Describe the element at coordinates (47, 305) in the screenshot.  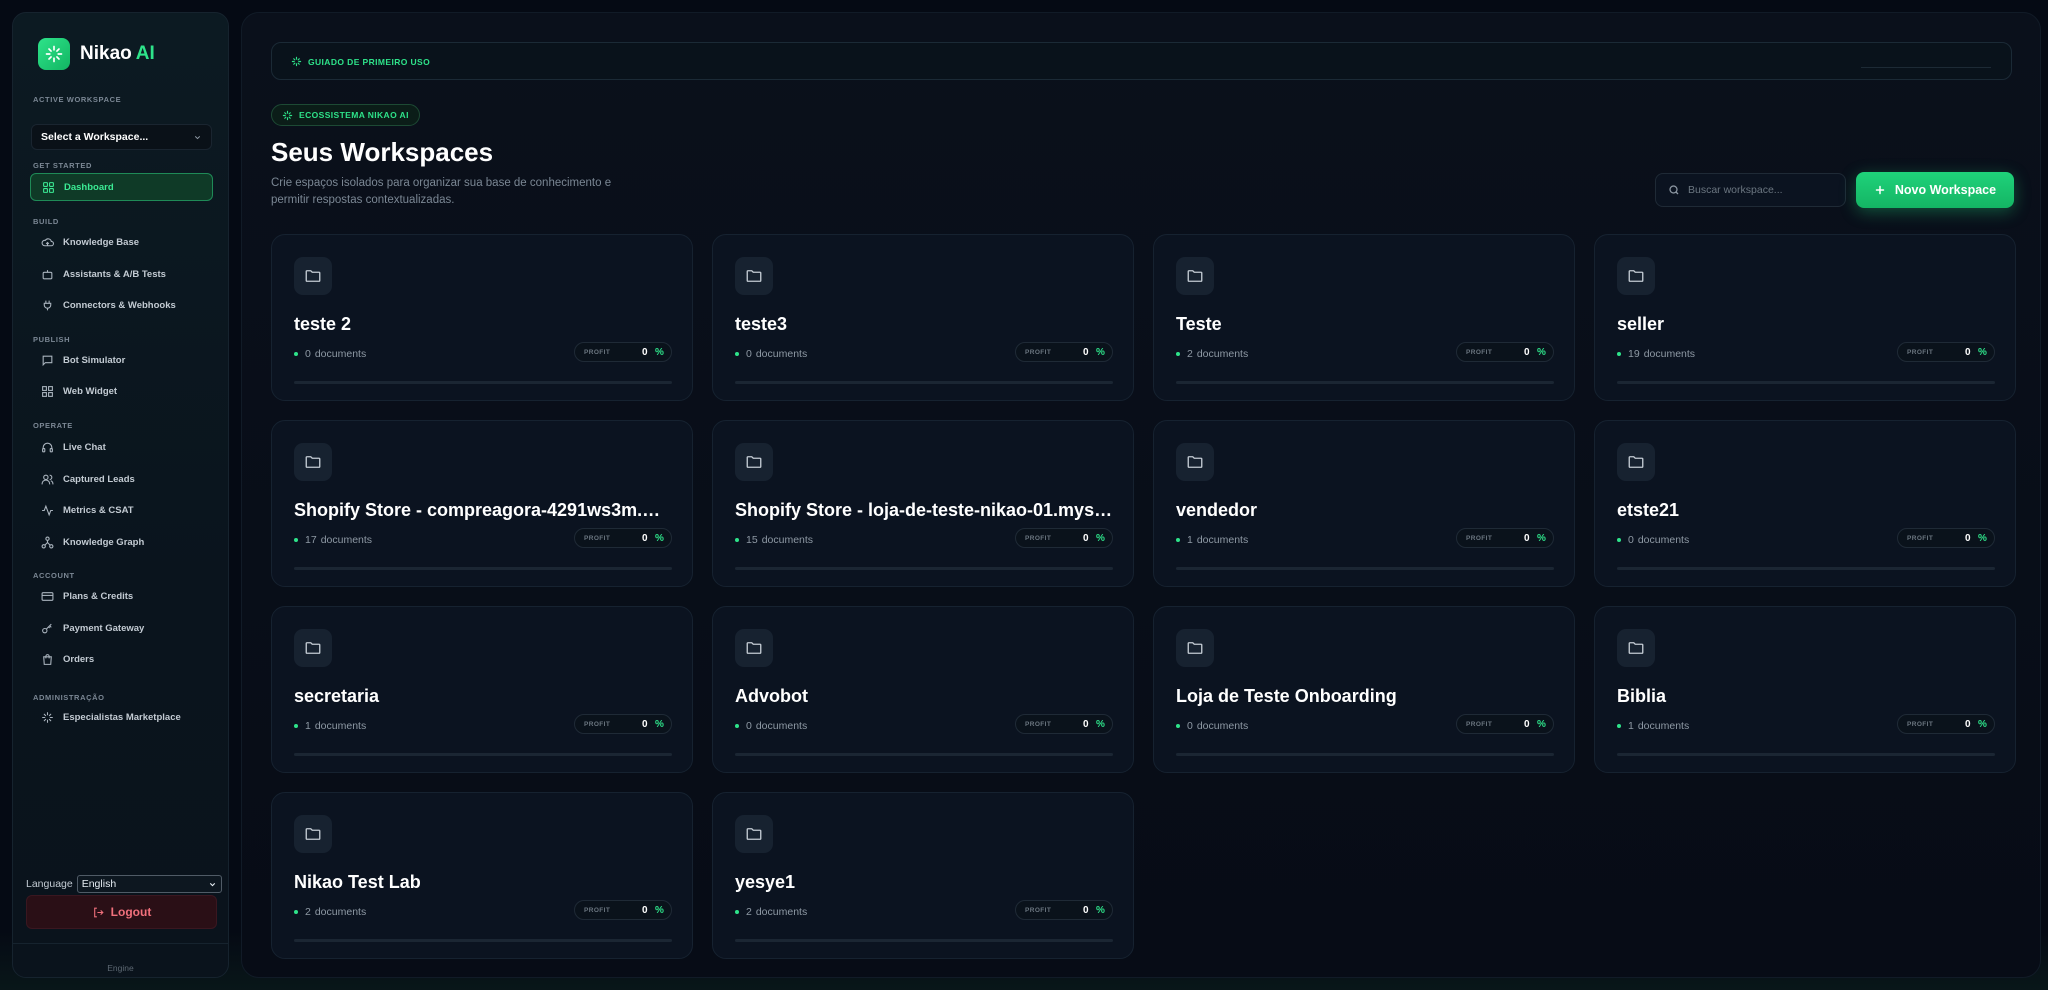
I see `plug-icon` at that location.